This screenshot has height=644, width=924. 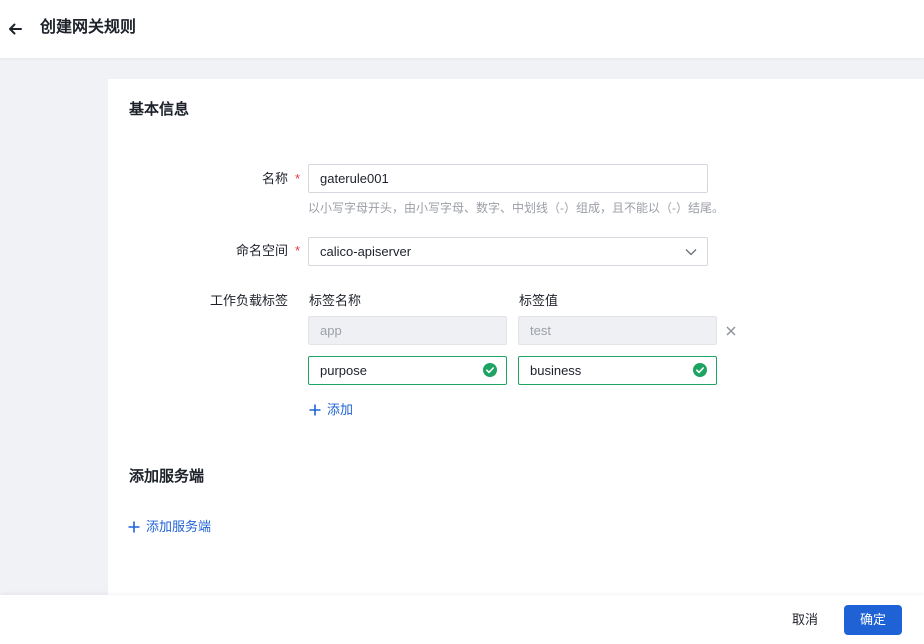 I want to click on remove-label-row-button, so click(x=731, y=331).